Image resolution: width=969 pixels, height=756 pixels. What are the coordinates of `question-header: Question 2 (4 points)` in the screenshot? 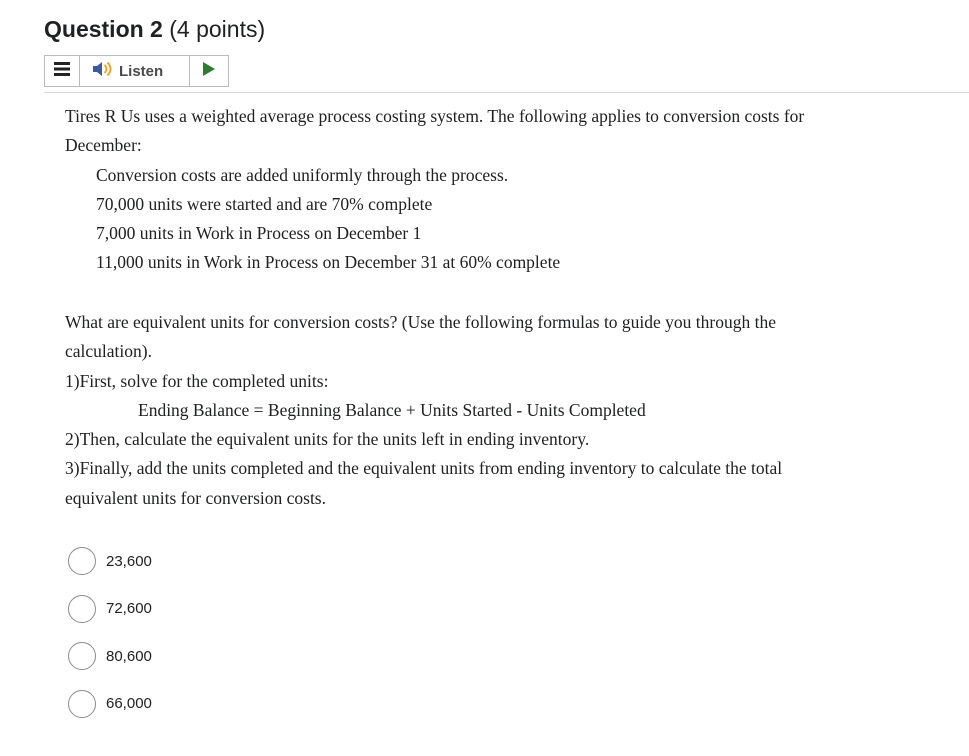 It's located at (154, 29).